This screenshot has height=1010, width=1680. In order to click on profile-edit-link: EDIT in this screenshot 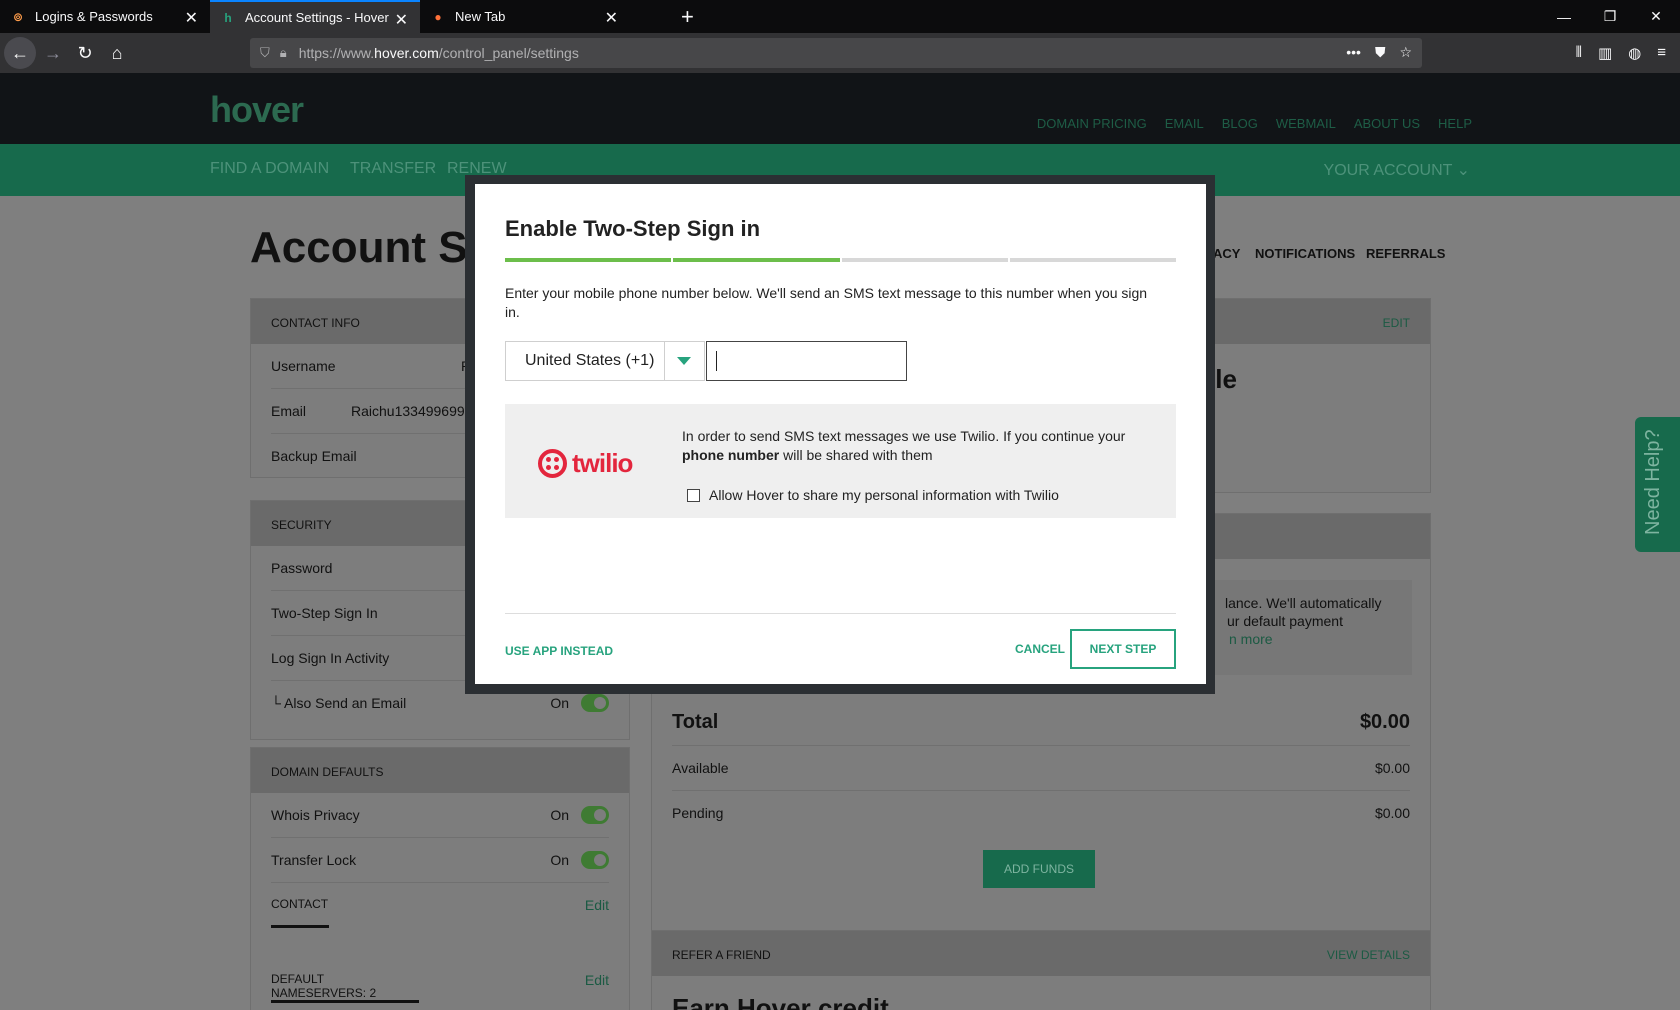, I will do `click(1396, 323)`.